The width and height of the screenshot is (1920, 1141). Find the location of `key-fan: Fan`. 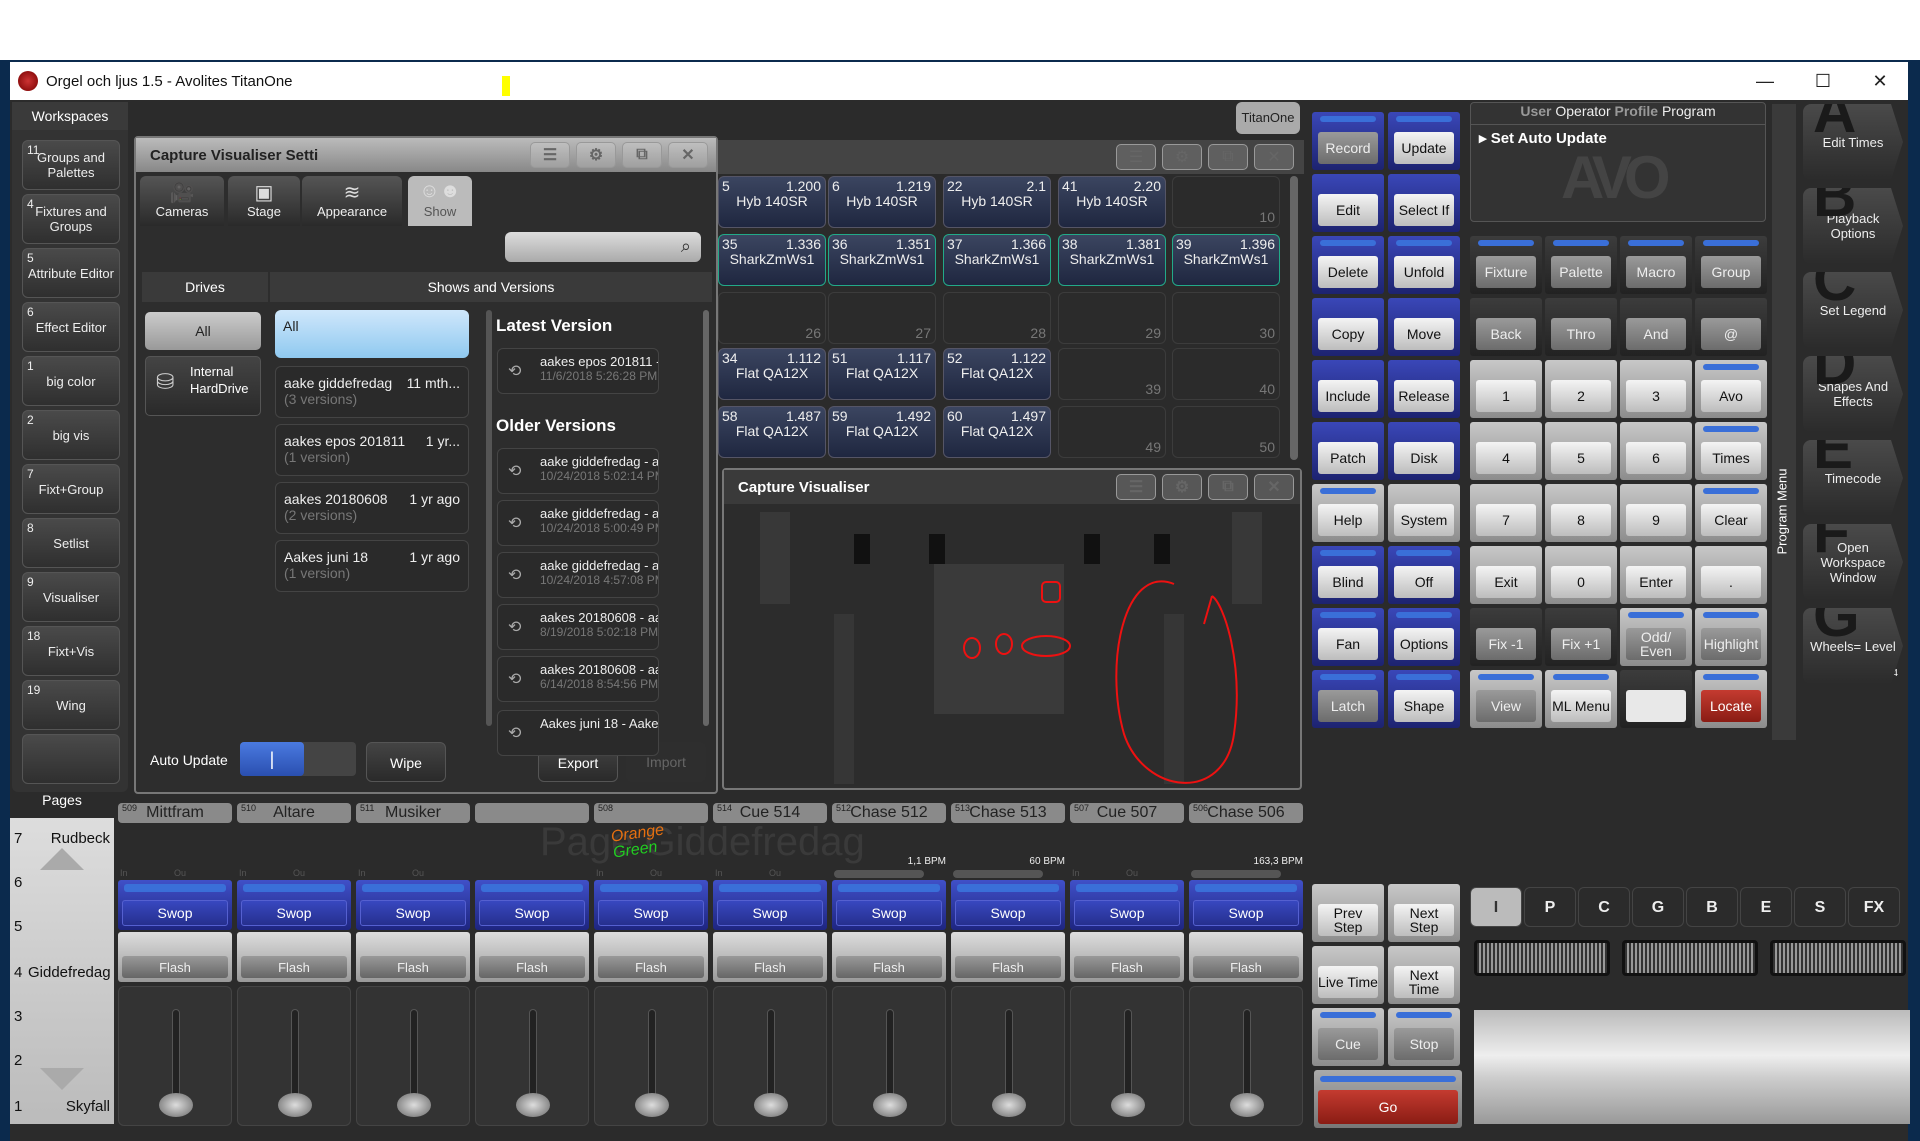

key-fan: Fan is located at coordinates (1348, 637).